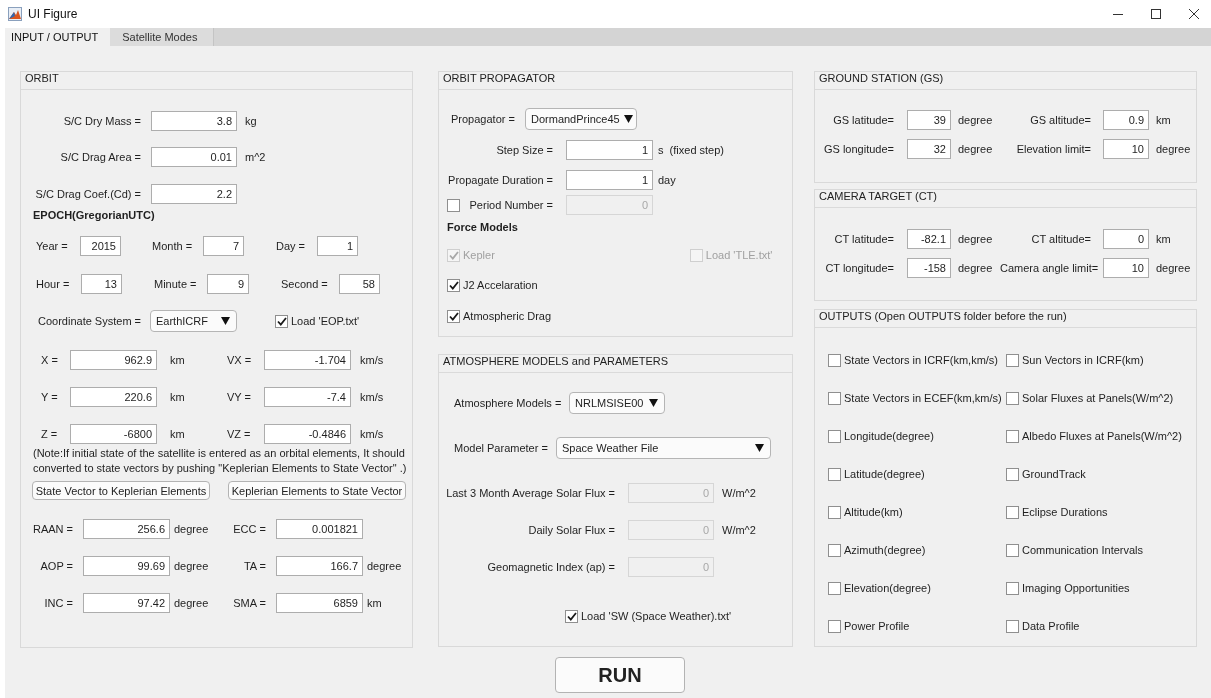 Image resolution: width=1211 pixels, height=698 pixels. I want to click on input-field: 58, so click(359, 284).